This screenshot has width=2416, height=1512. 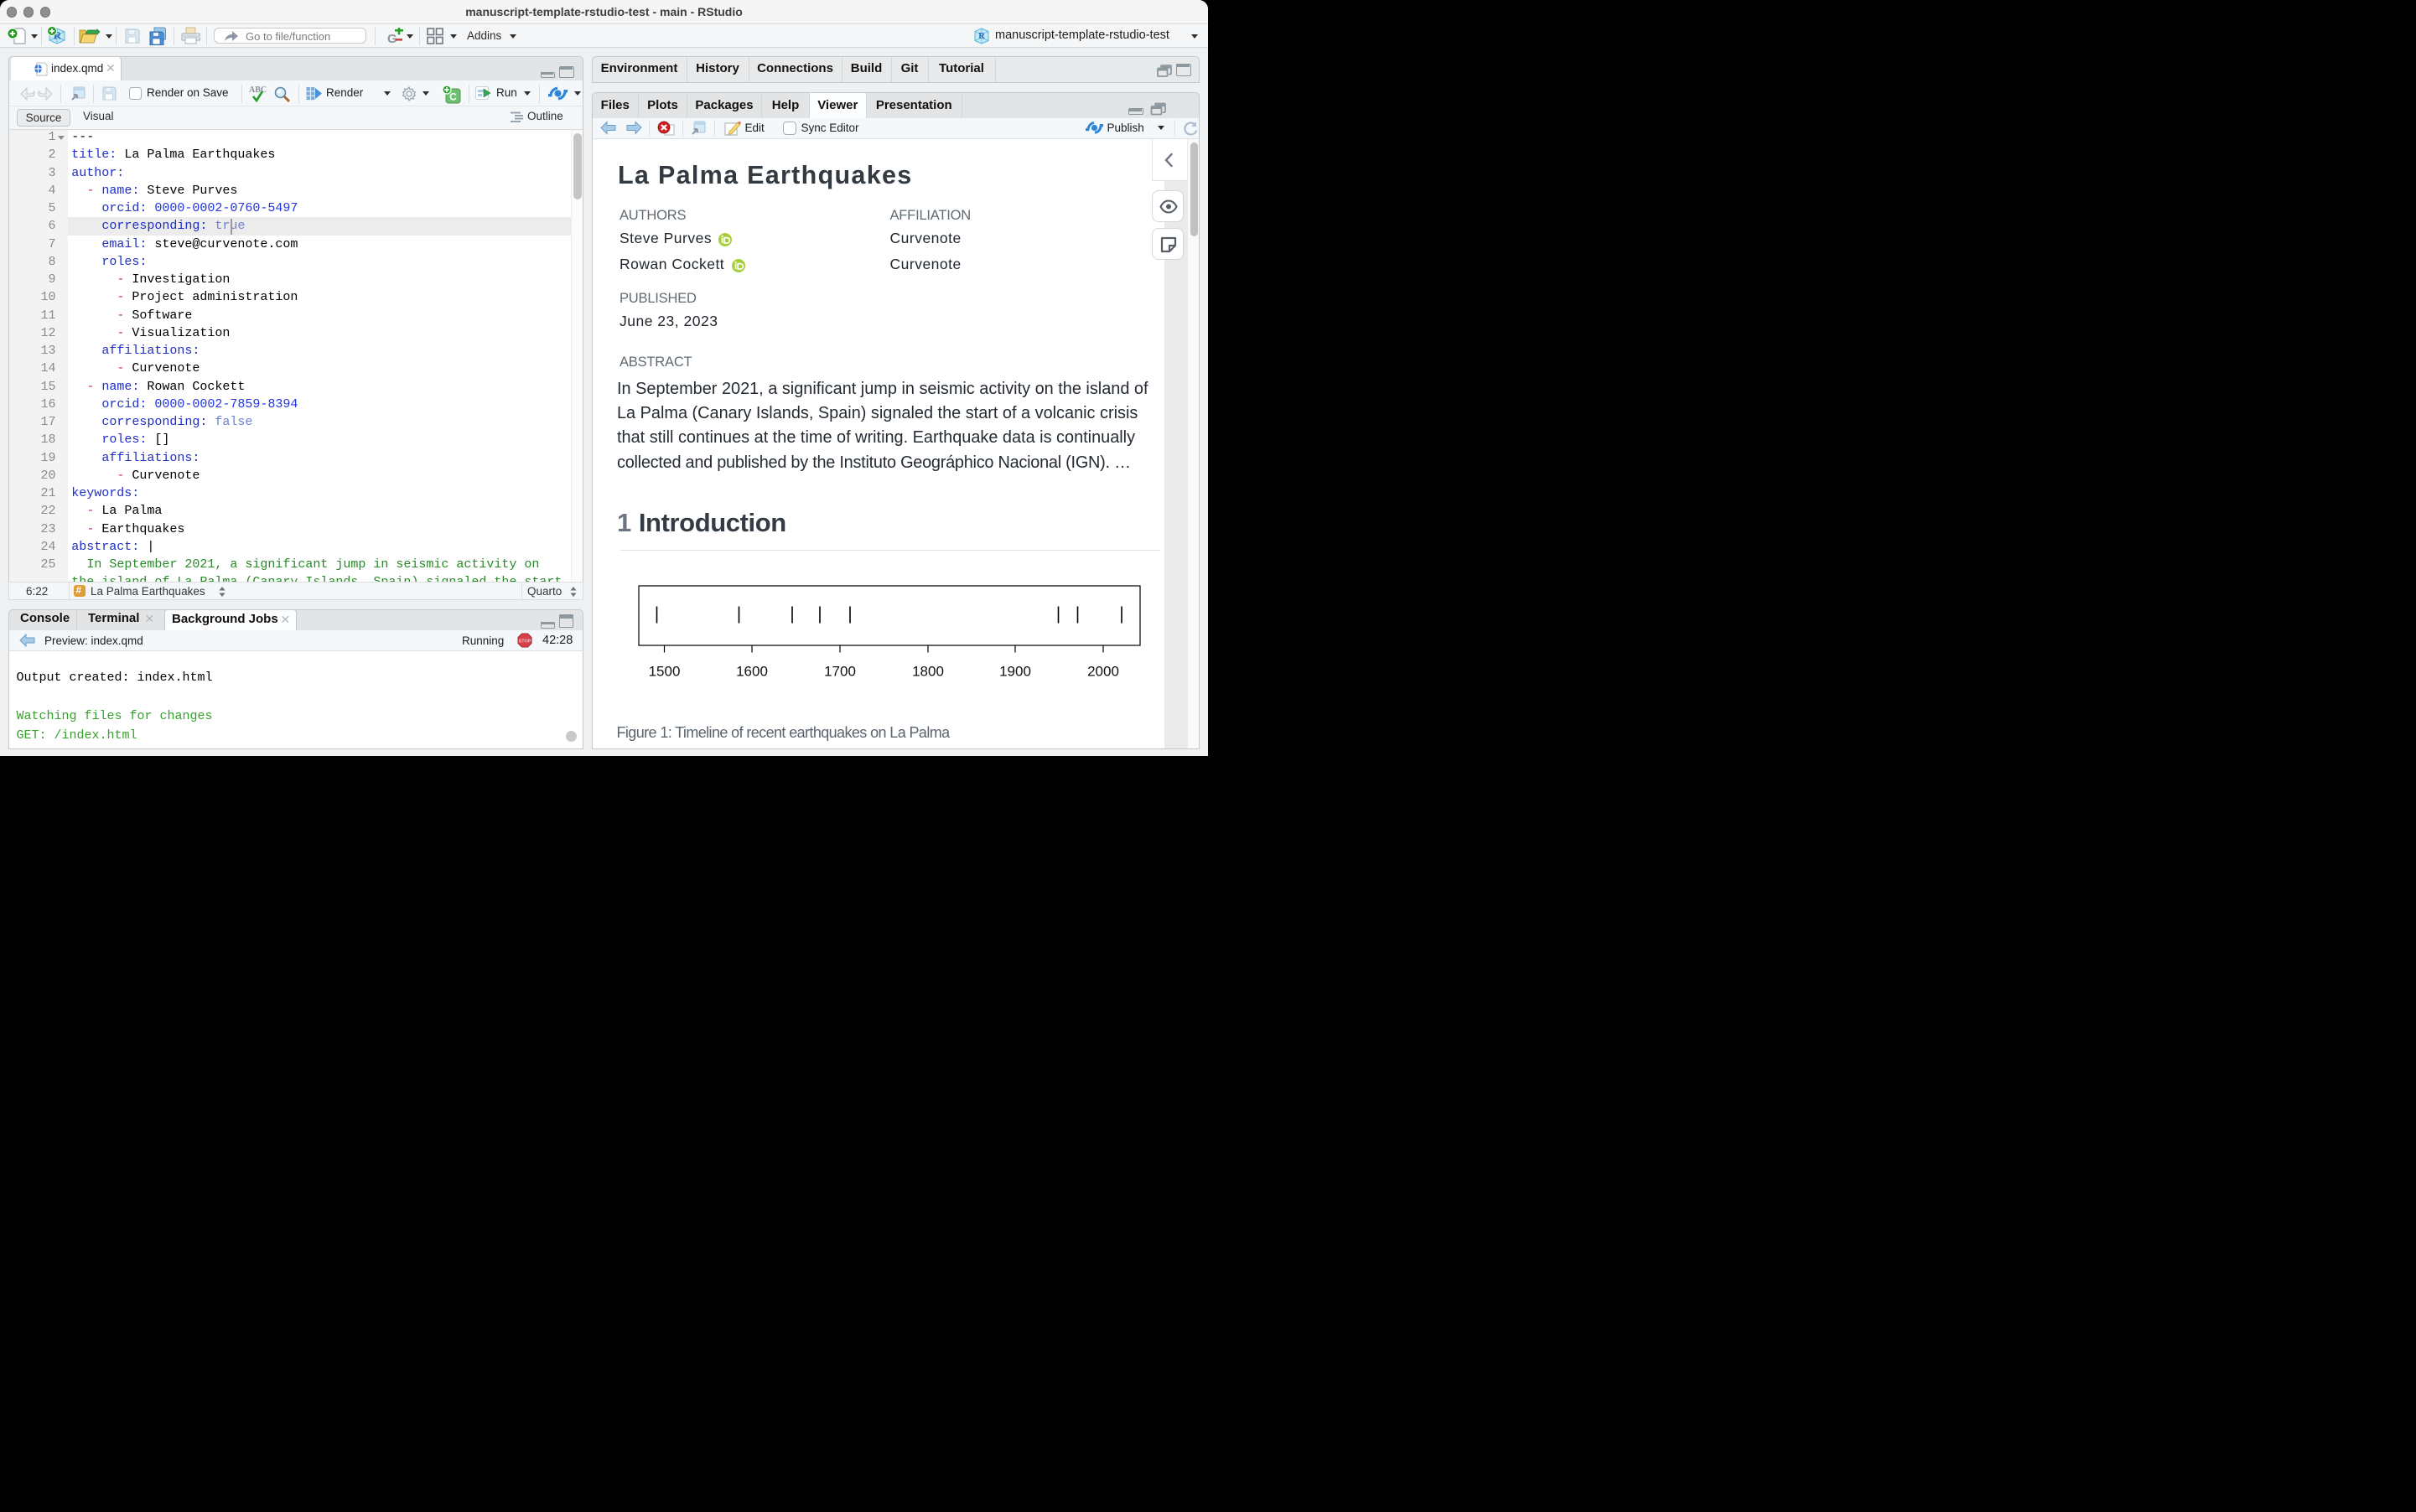 I want to click on svg-text: 1700, so click(x=840, y=671).